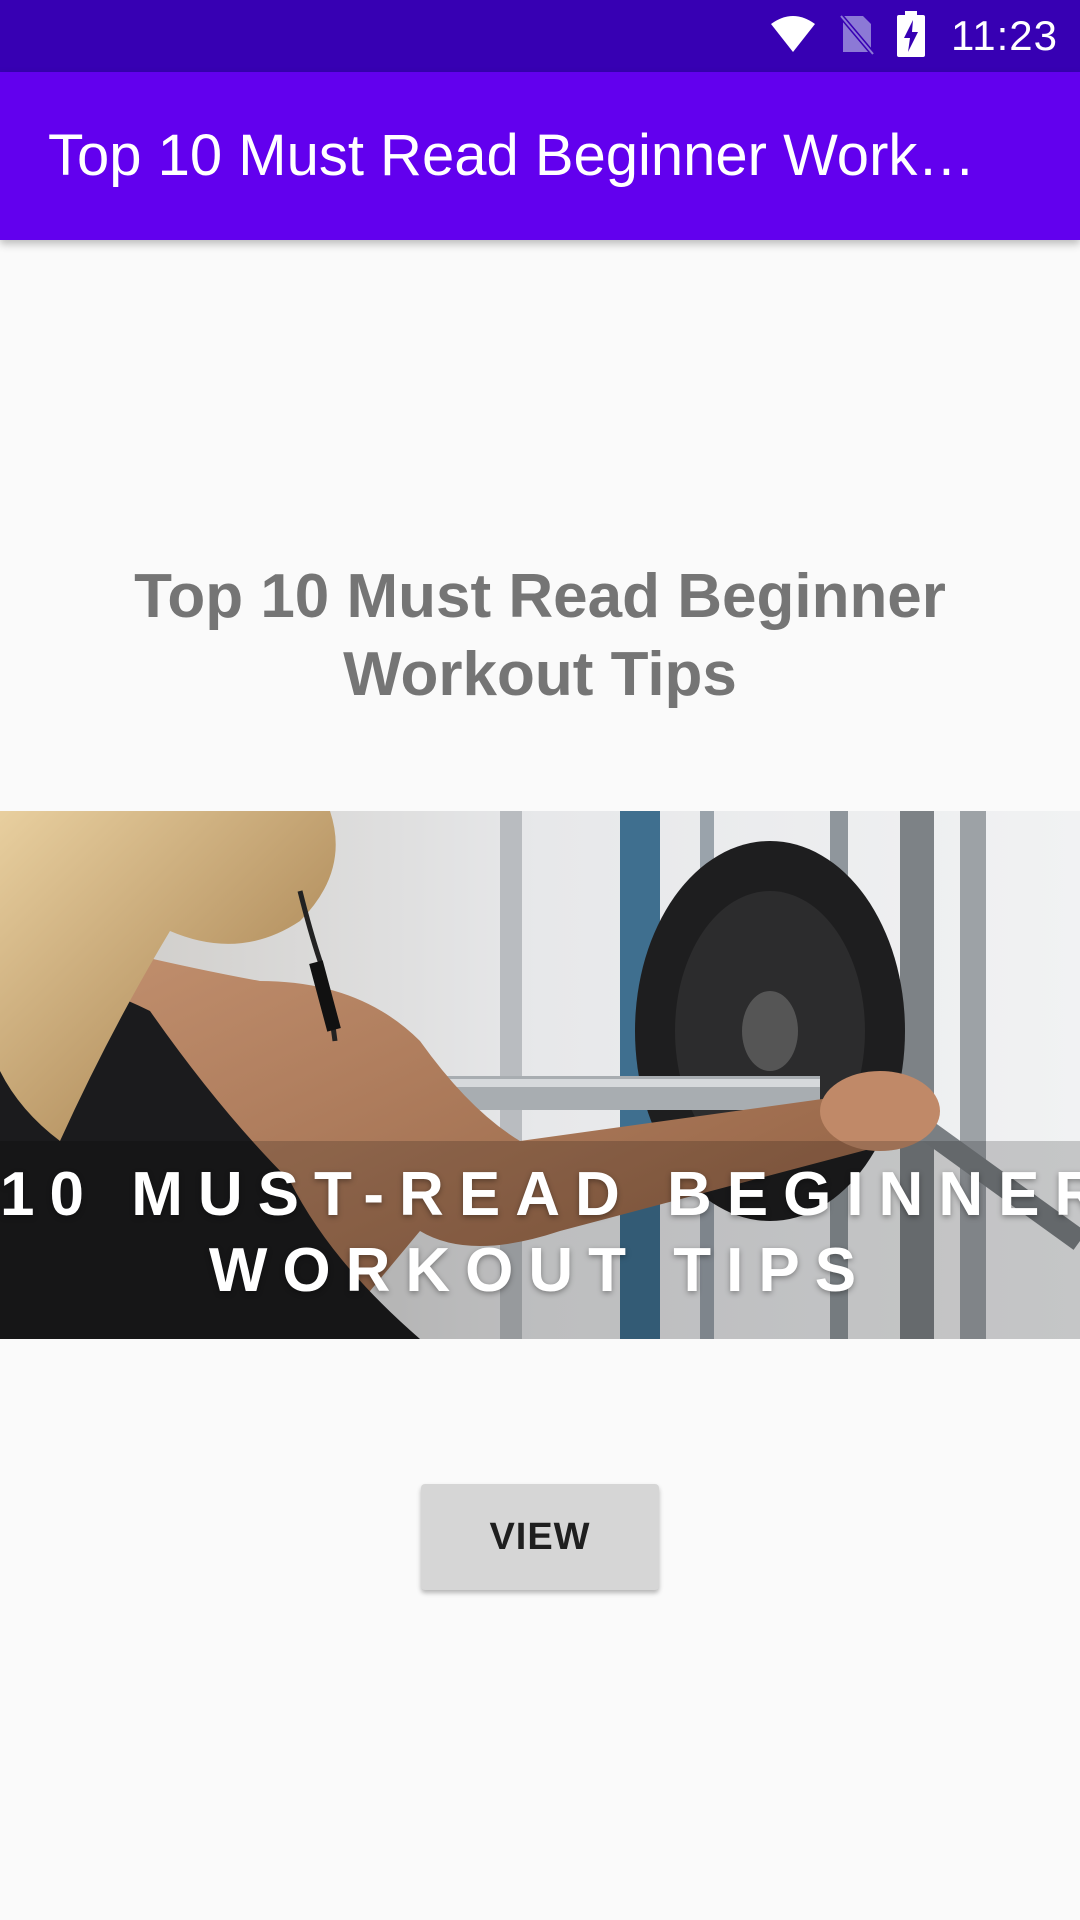 This screenshot has width=1080, height=1920. What do you see at coordinates (793, 36) in the screenshot?
I see `wifi-icon` at bounding box center [793, 36].